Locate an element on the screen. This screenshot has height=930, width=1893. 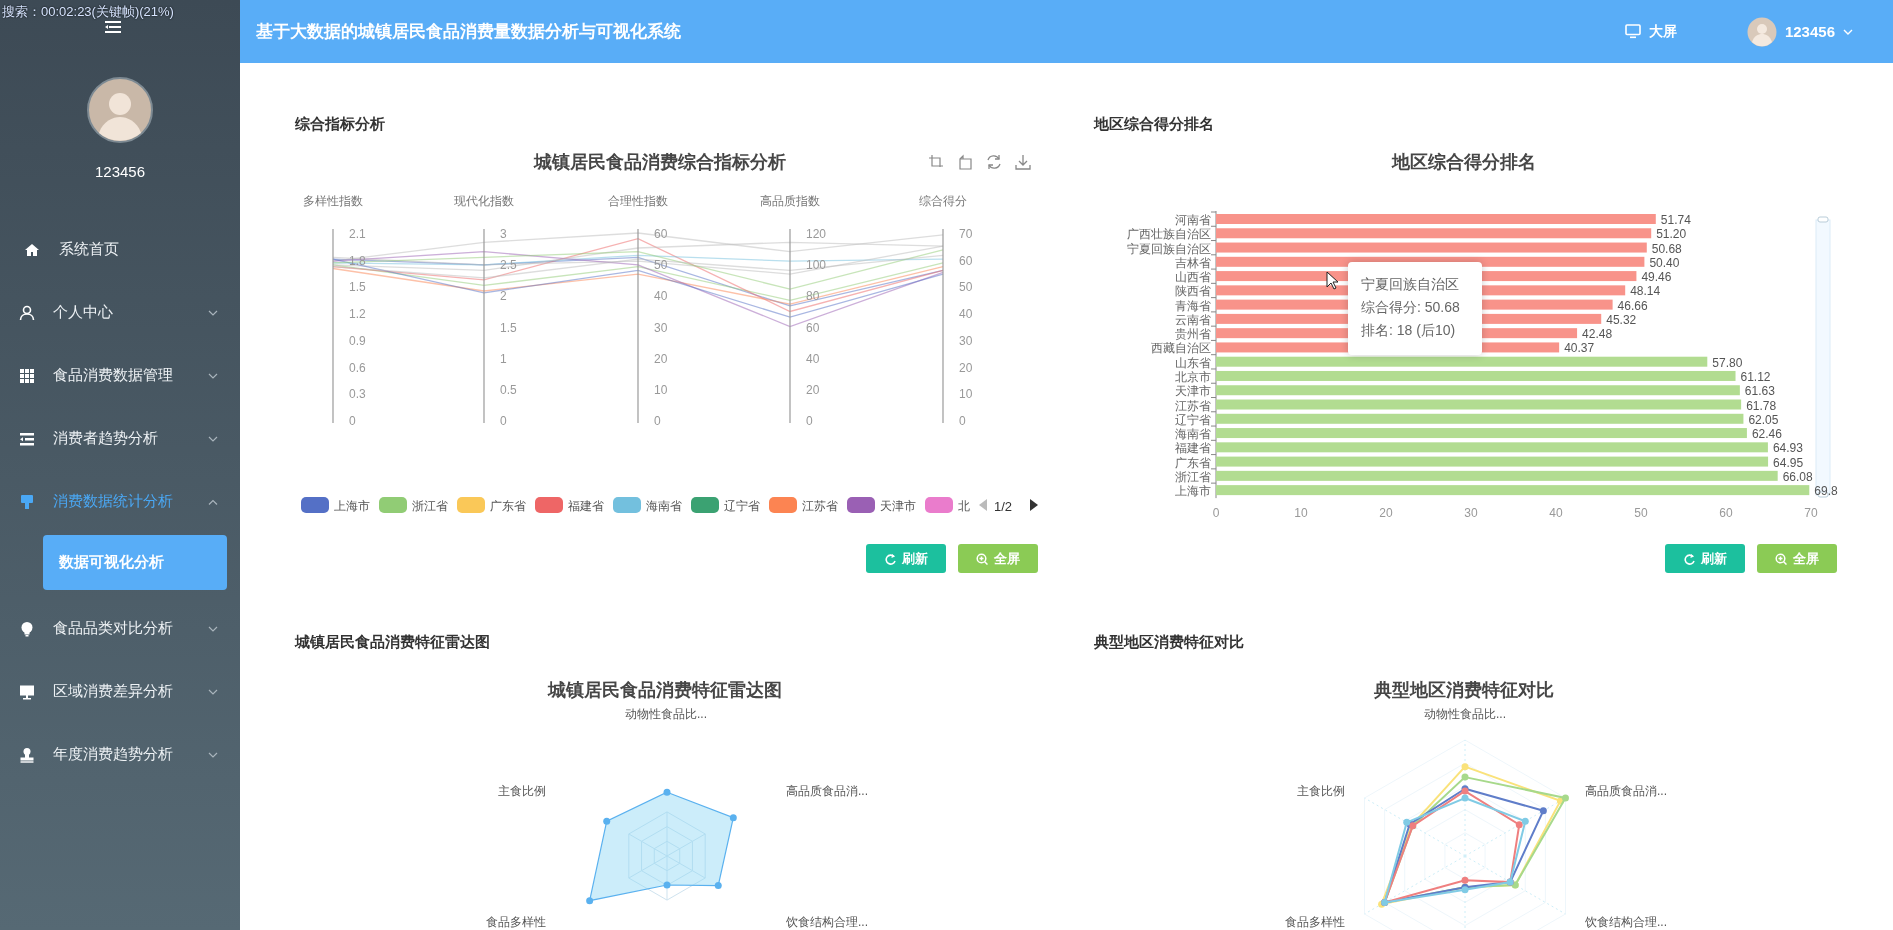
category-label: 云南省 is located at coordinates (1193, 319).